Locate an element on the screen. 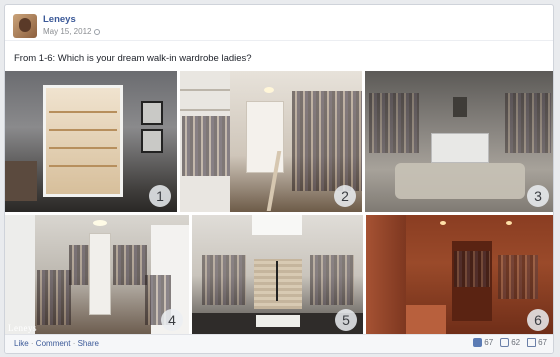 Image resolution: width=560 pixels, height=357 pixels. photo-3: 3 is located at coordinates (459, 141).